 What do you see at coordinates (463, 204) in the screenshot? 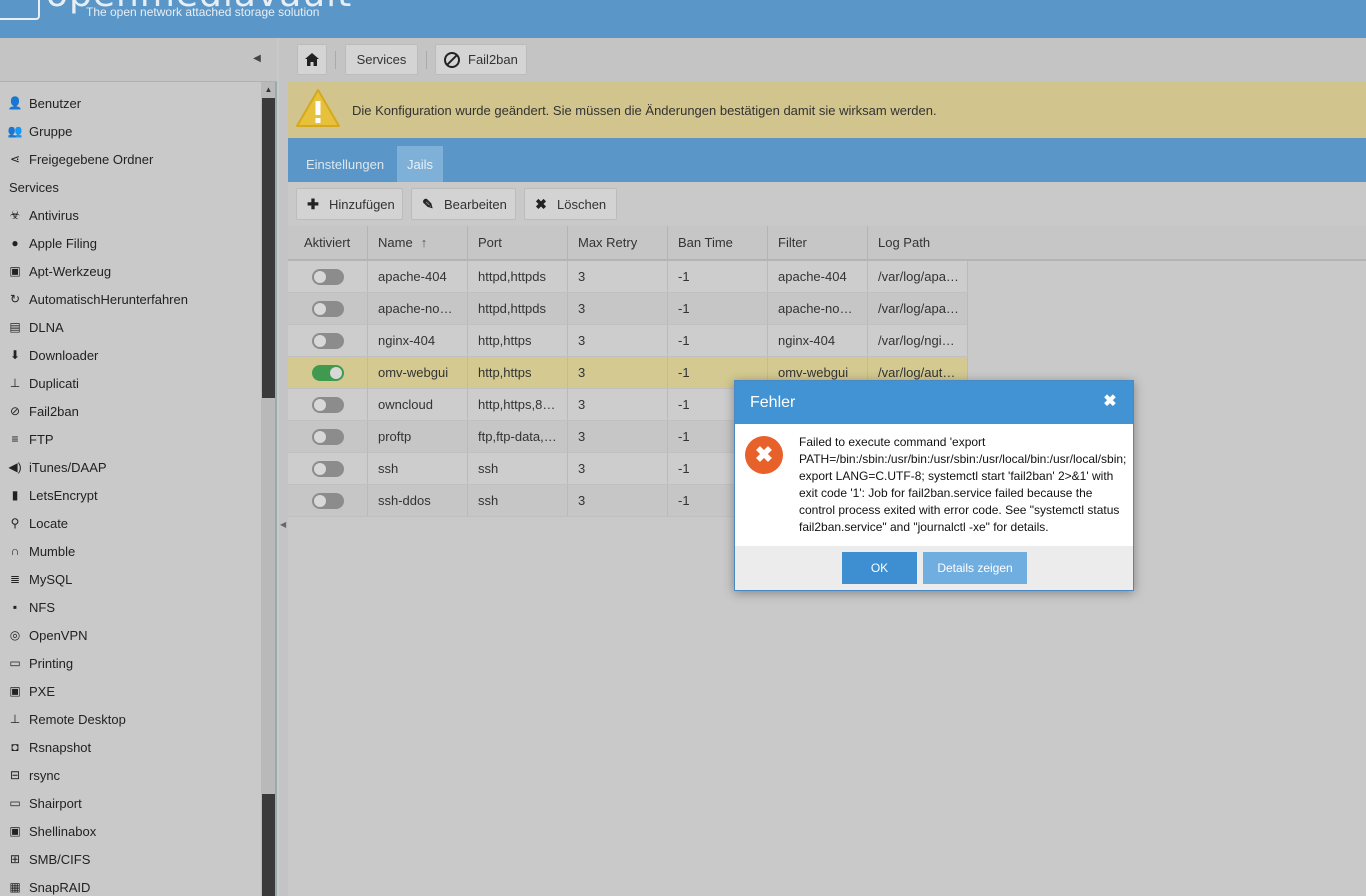
I see `edit-button: ✎ Bearbeiten` at bounding box center [463, 204].